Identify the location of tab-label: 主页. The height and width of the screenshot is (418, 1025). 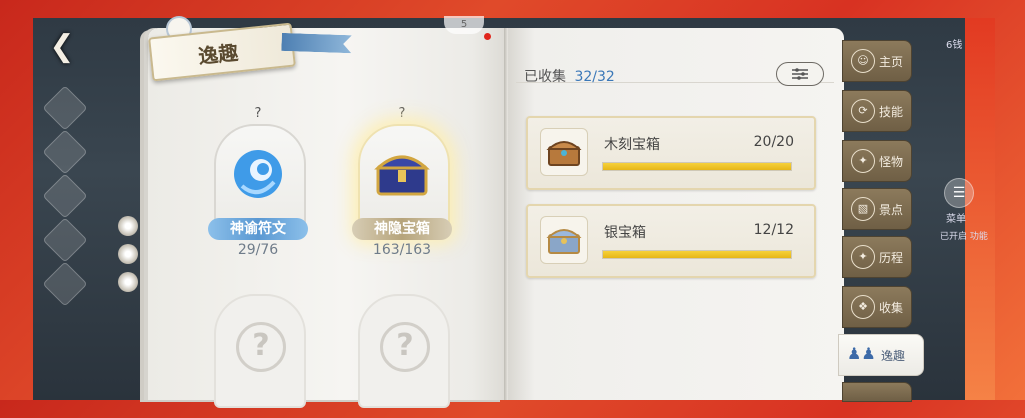
(891, 62).